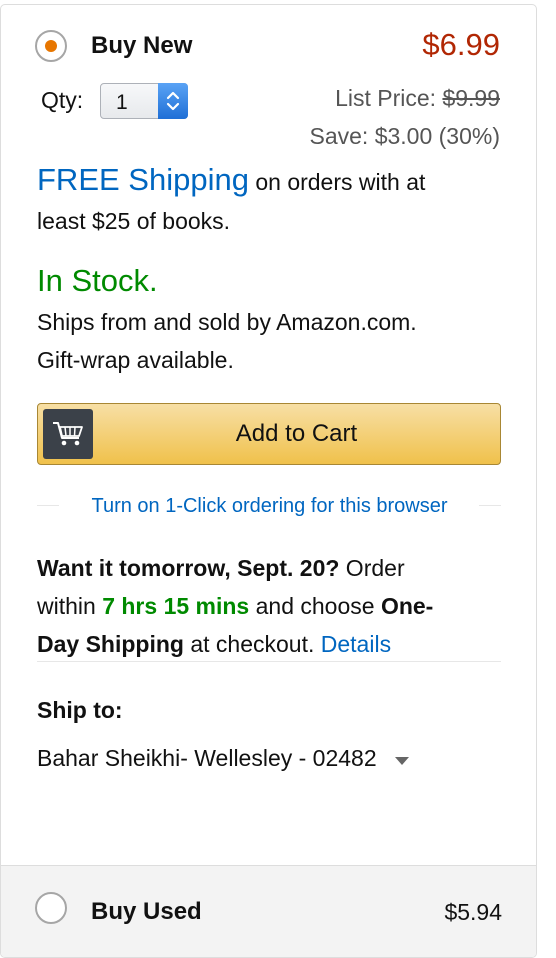  Describe the element at coordinates (404, 136) in the screenshot. I see `savings-text: Save: $3.00 (30%)` at that location.